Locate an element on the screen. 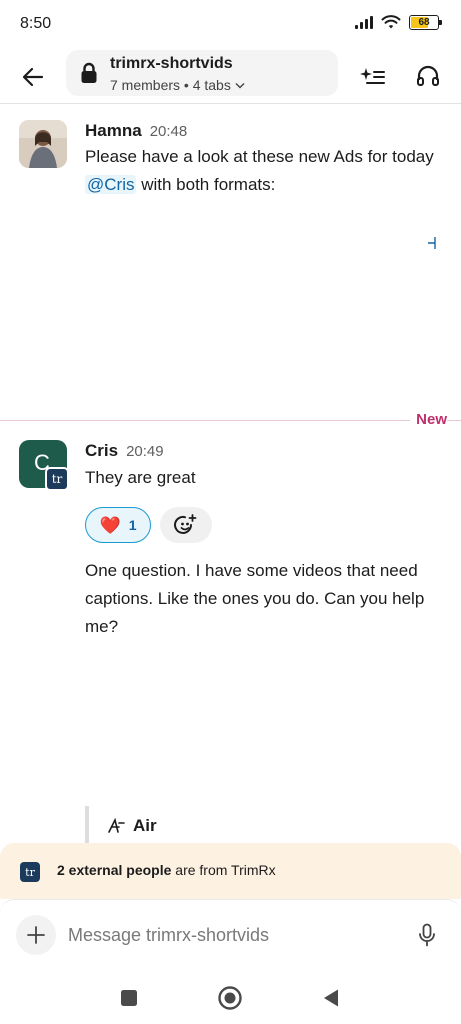 Image resolution: width=461 pixels, height=1024 pixels. message-header: Hamna 20:48 is located at coordinates (136, 131).